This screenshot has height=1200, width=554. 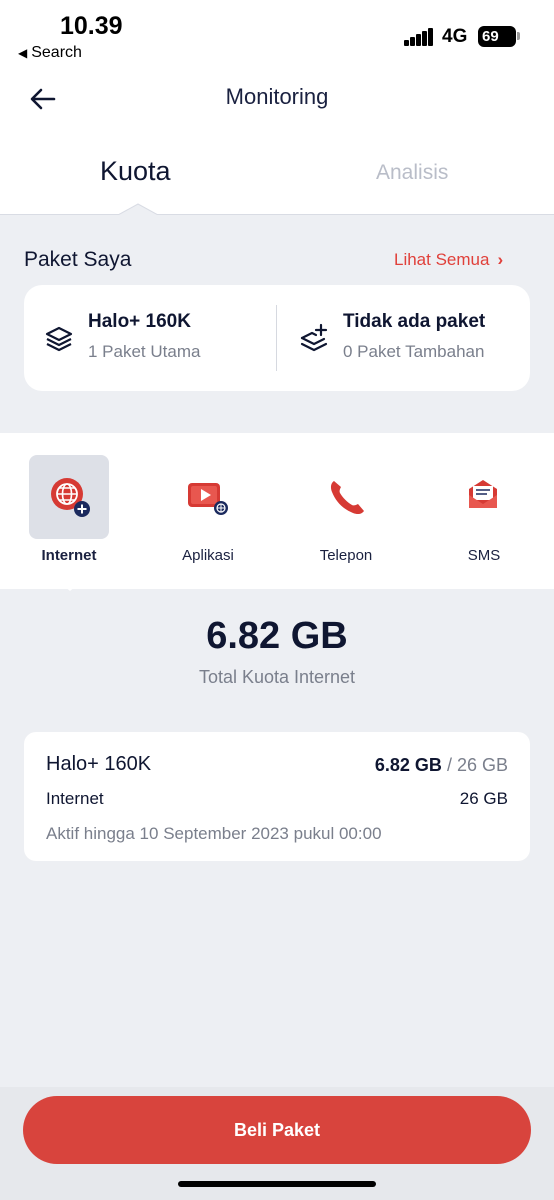 I want to click on addon-package-name: Tidak ada paket, so click(x=414, y=321).